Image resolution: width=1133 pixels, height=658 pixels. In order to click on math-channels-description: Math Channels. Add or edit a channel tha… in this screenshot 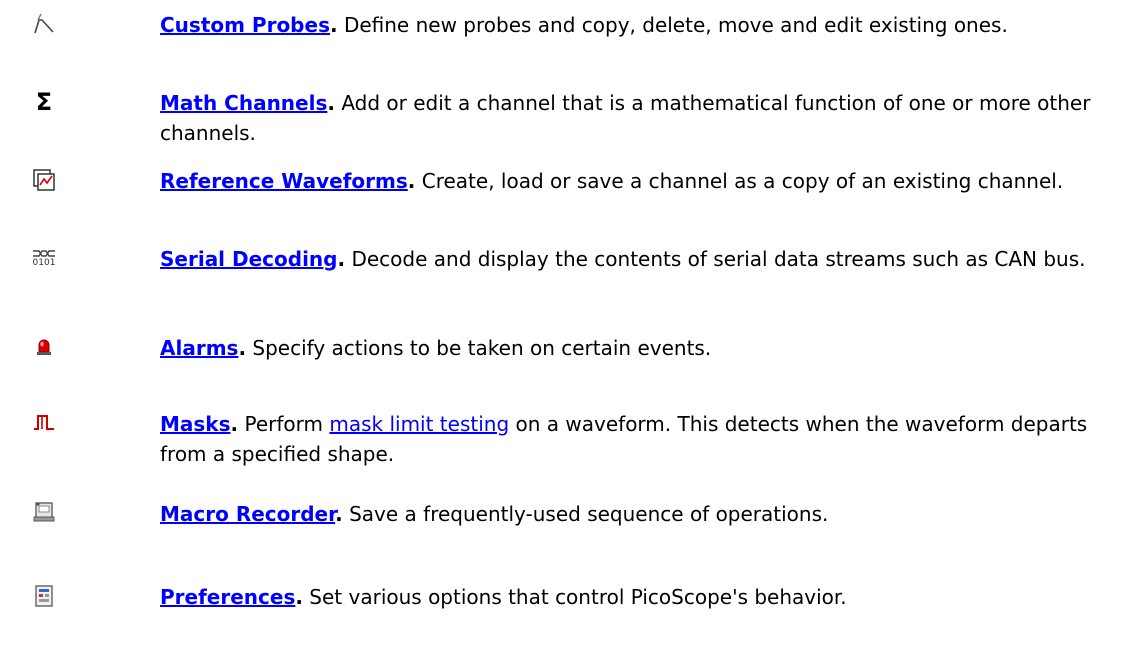, I will do `click(635, 118)`.